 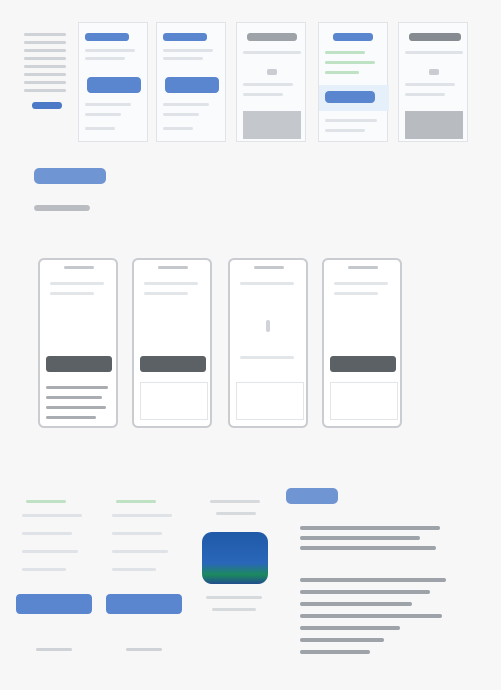 What do you see at coordinates (268, 326) in the screenshot?
I see `phone-divider` at bounding box center [268, 326].